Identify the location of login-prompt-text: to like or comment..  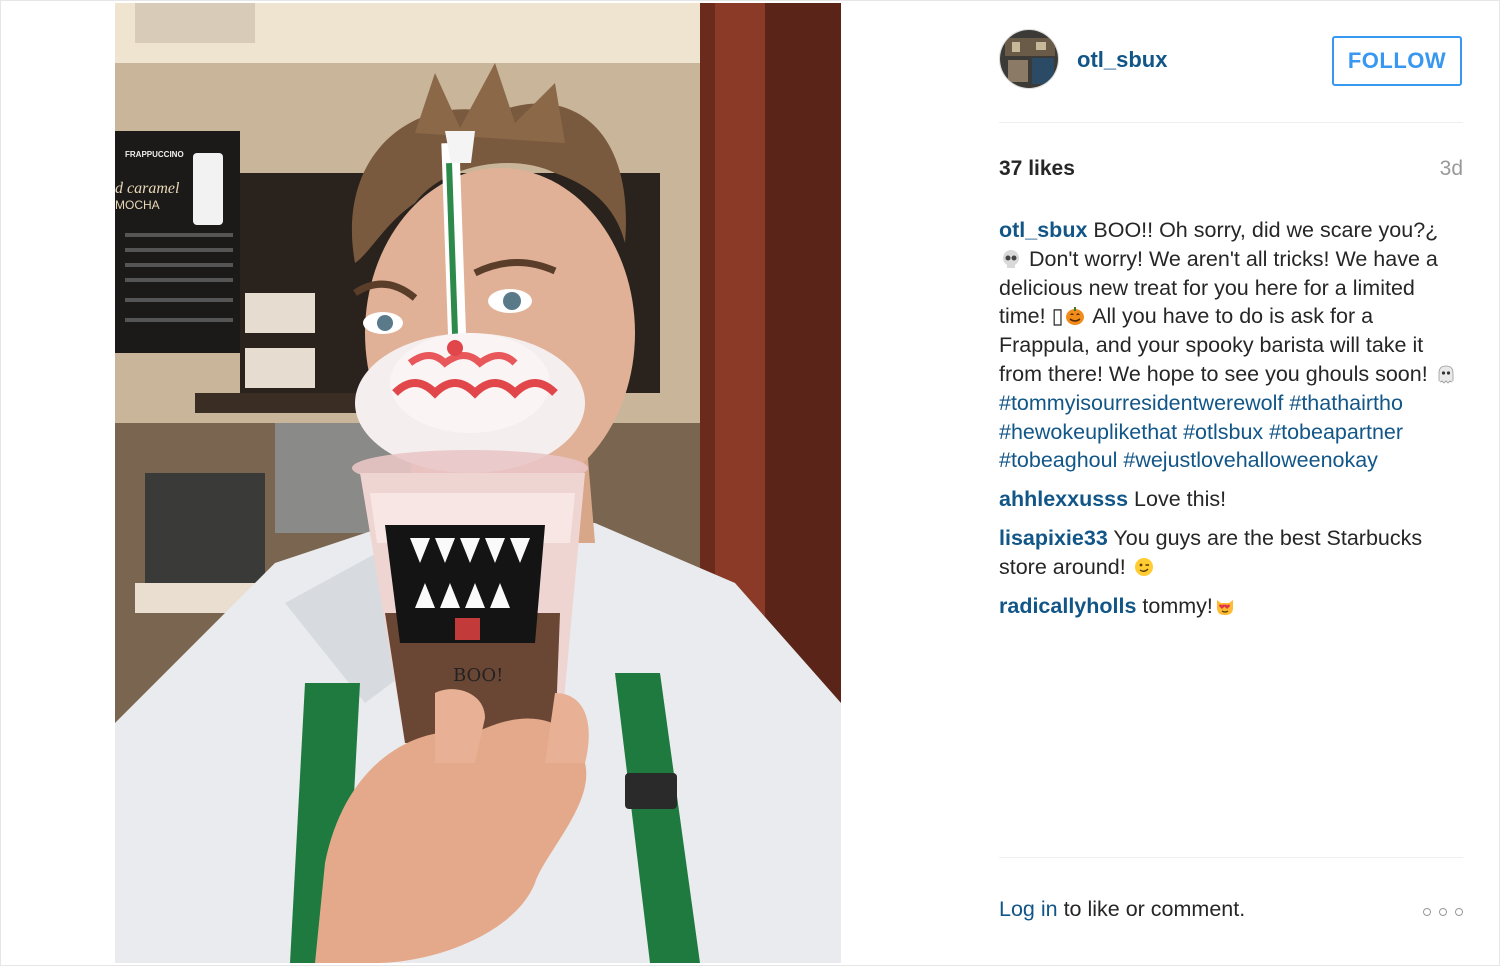
(1151, 909).